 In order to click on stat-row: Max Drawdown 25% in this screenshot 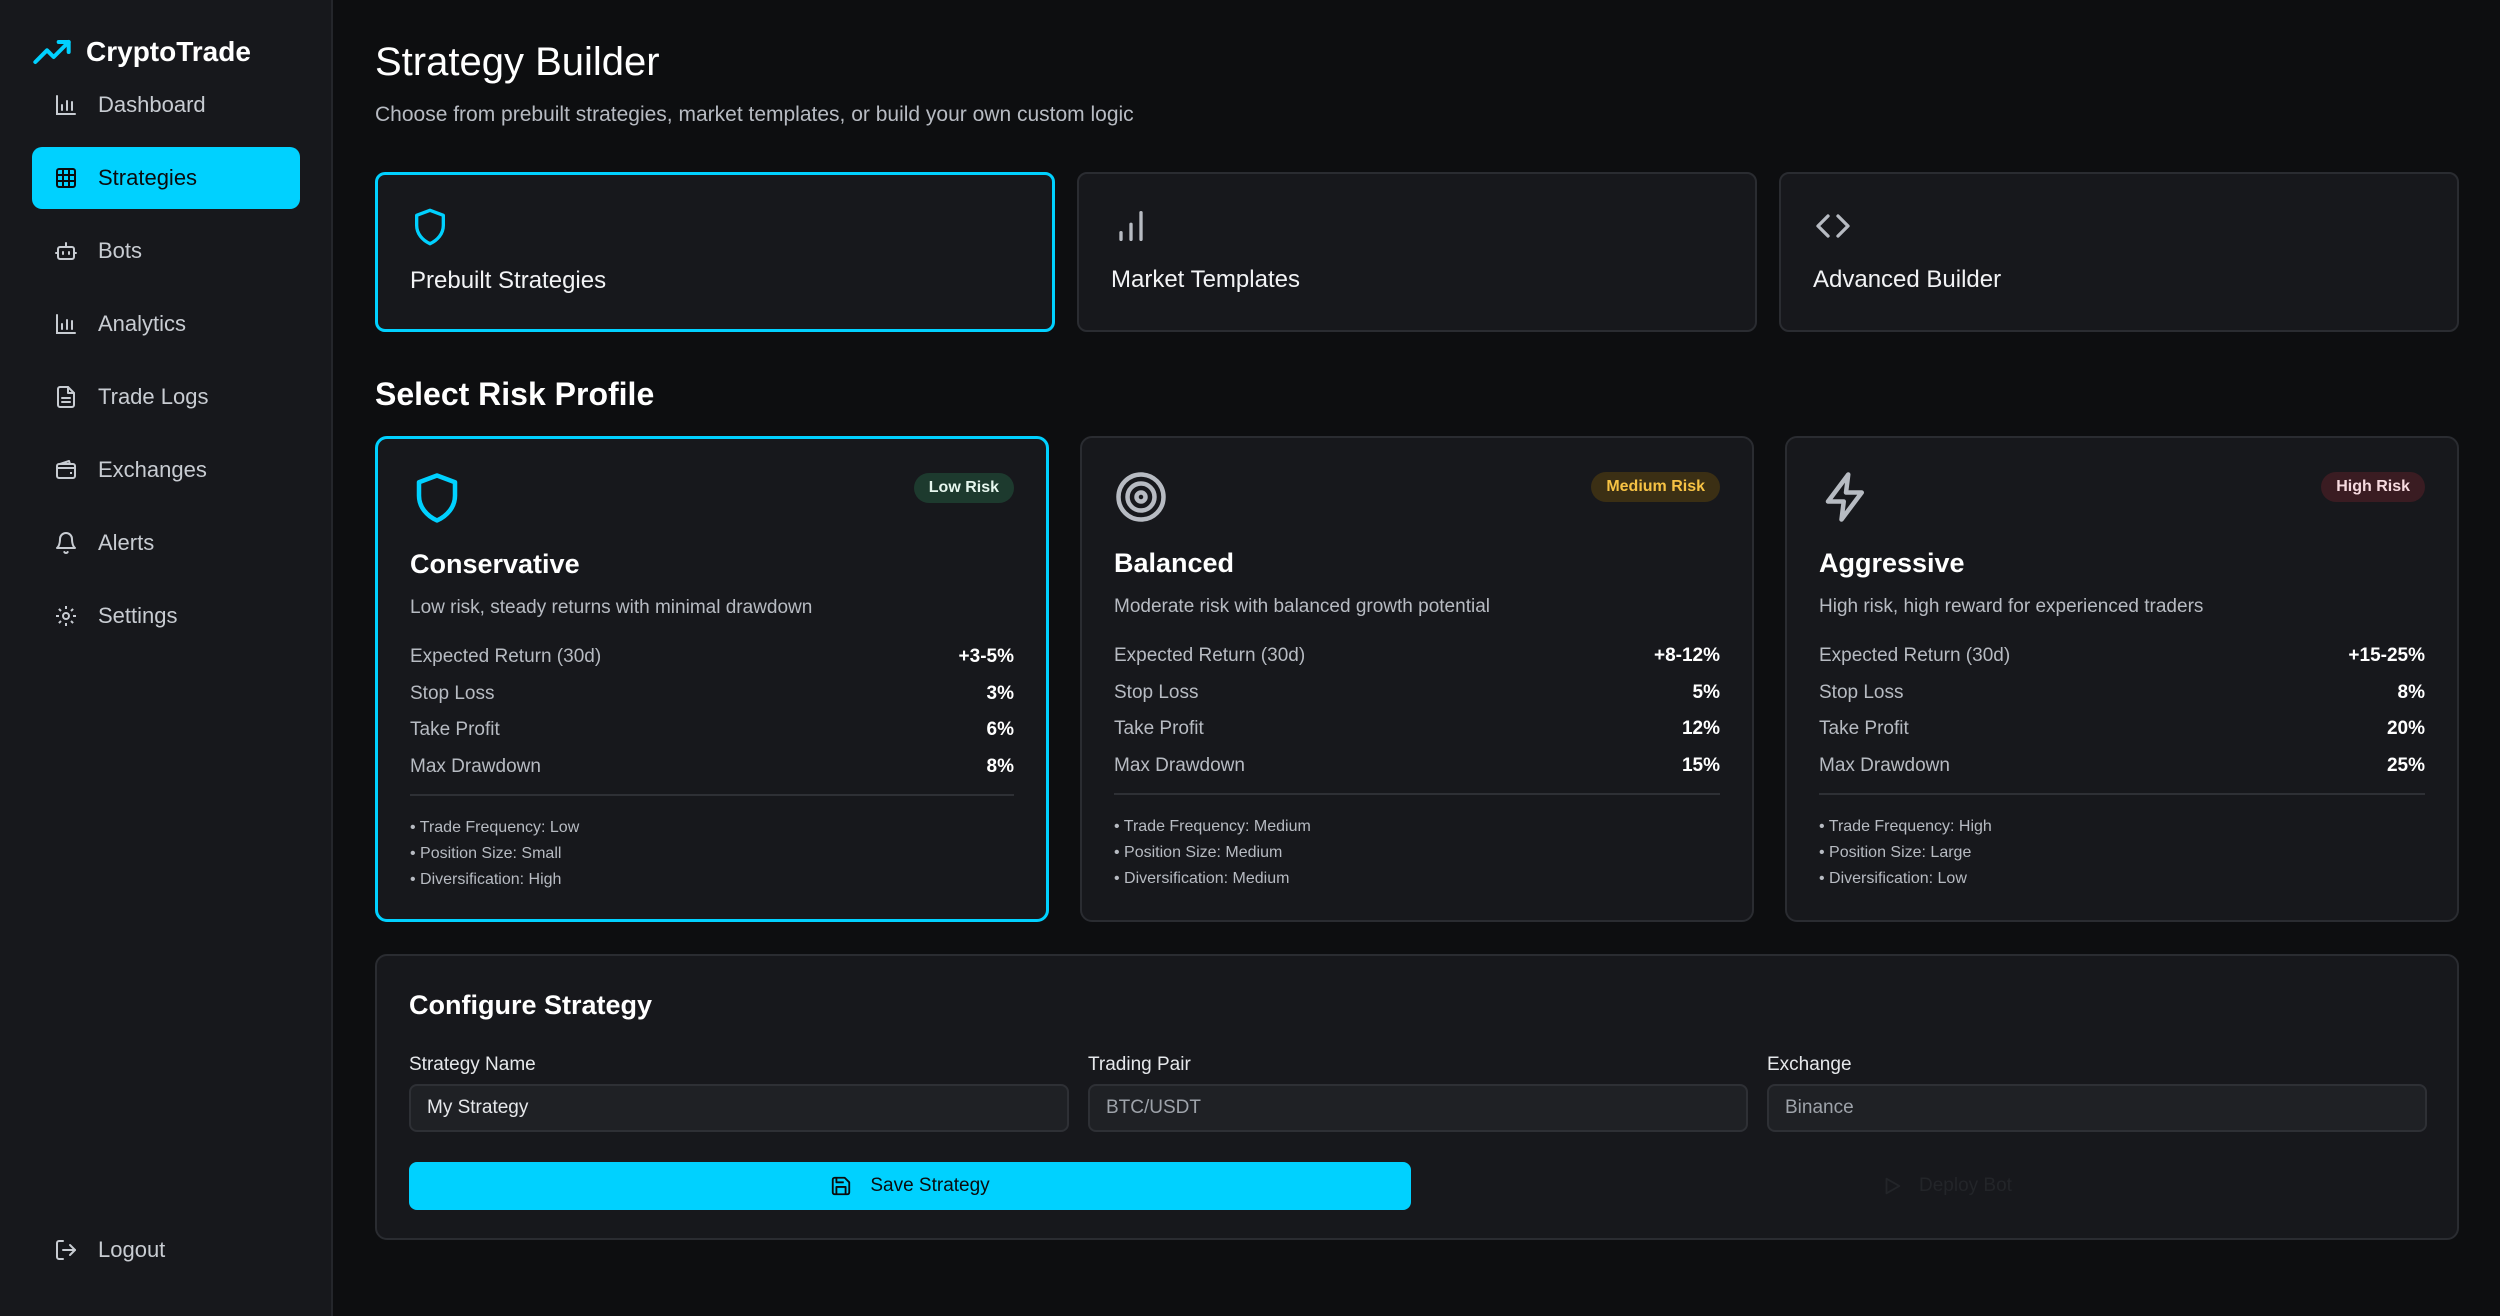, I will do `click(2122, 766)`.